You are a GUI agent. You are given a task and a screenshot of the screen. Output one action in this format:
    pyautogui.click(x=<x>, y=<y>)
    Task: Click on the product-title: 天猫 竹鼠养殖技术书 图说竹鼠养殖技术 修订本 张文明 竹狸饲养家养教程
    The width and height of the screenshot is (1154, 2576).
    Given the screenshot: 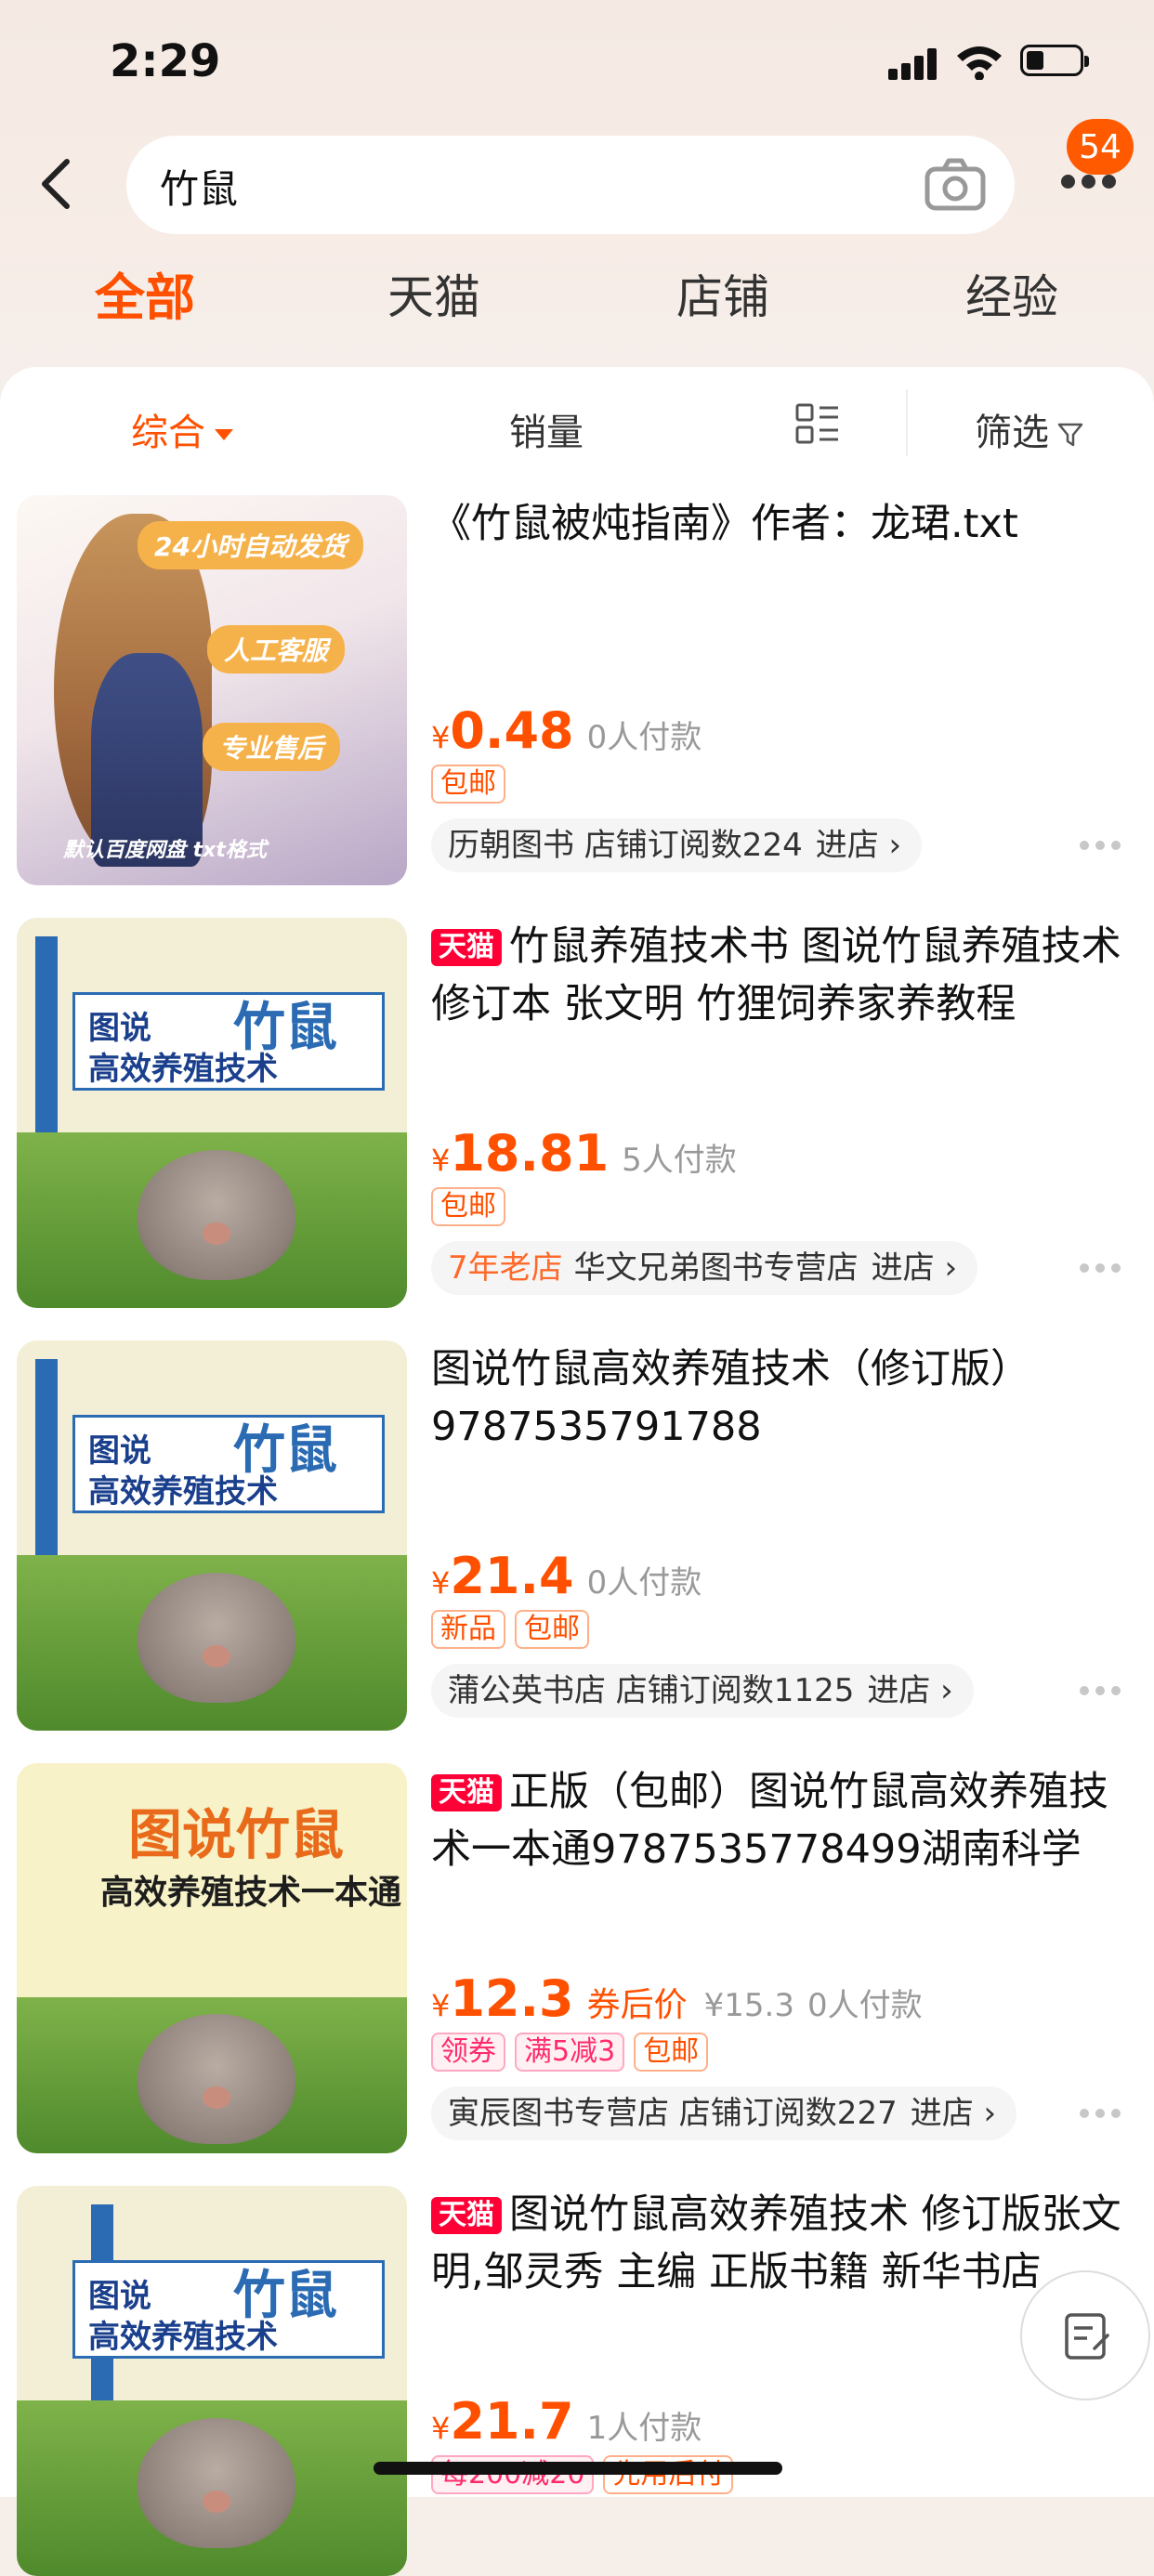 What is the action you would take?
    pyautogui.click(x=783, y=975)
    